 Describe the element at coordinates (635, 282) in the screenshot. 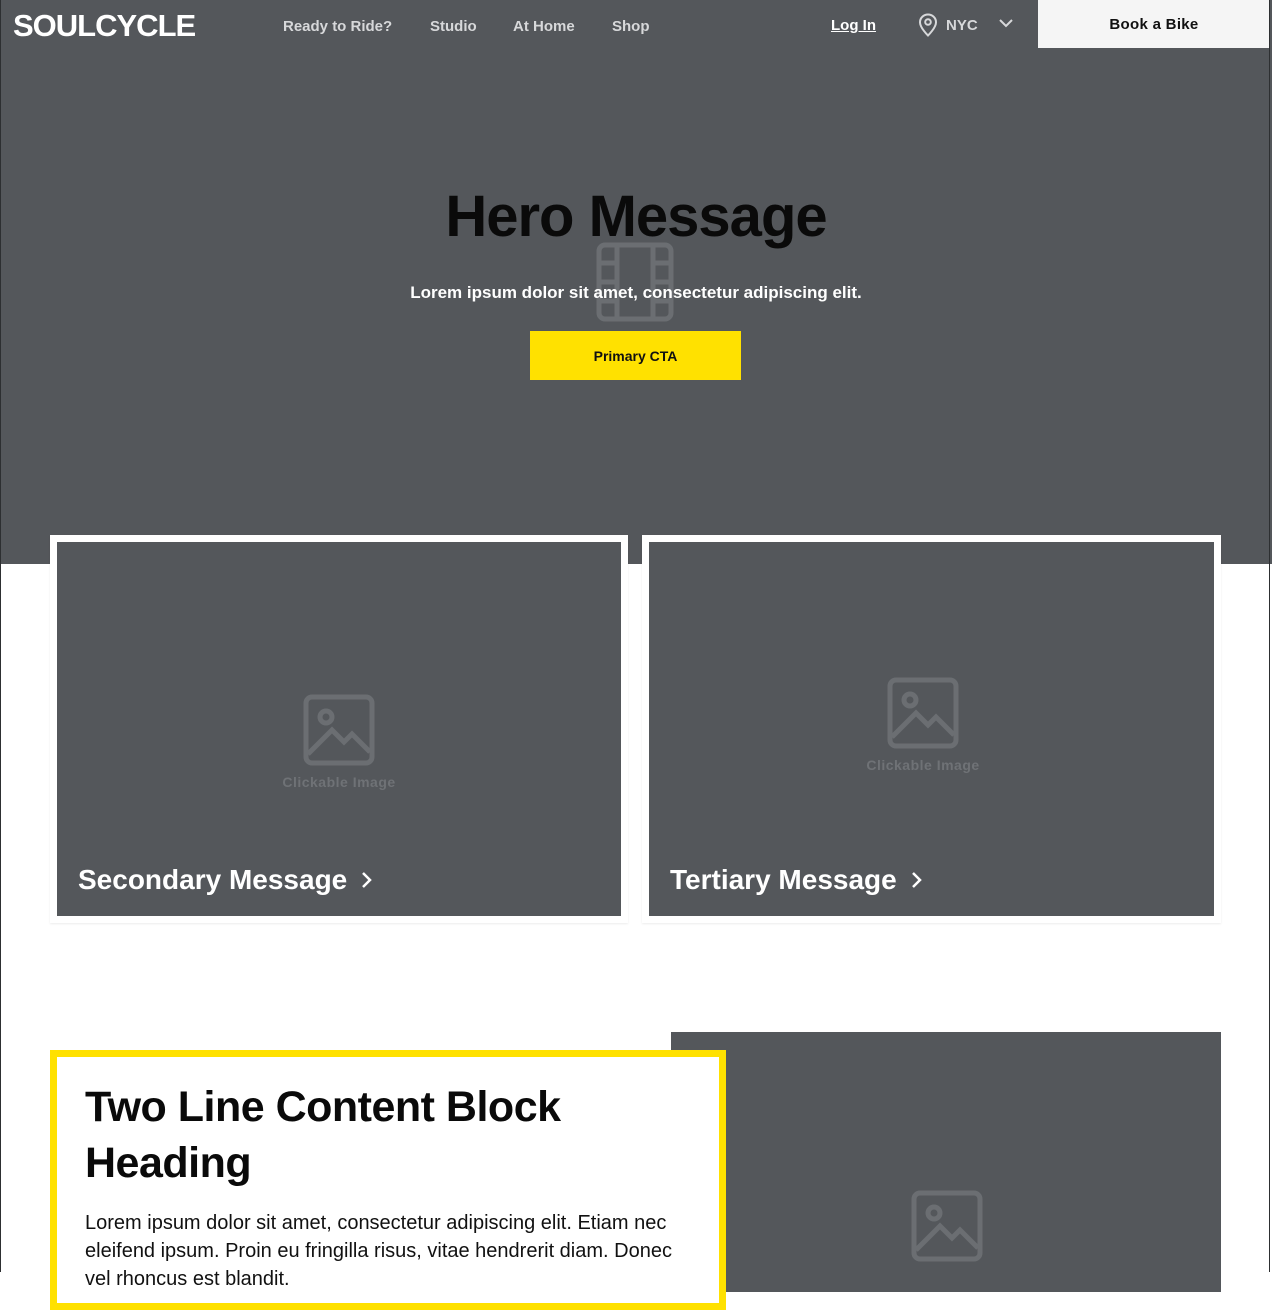

I see `film-icon` at that location.